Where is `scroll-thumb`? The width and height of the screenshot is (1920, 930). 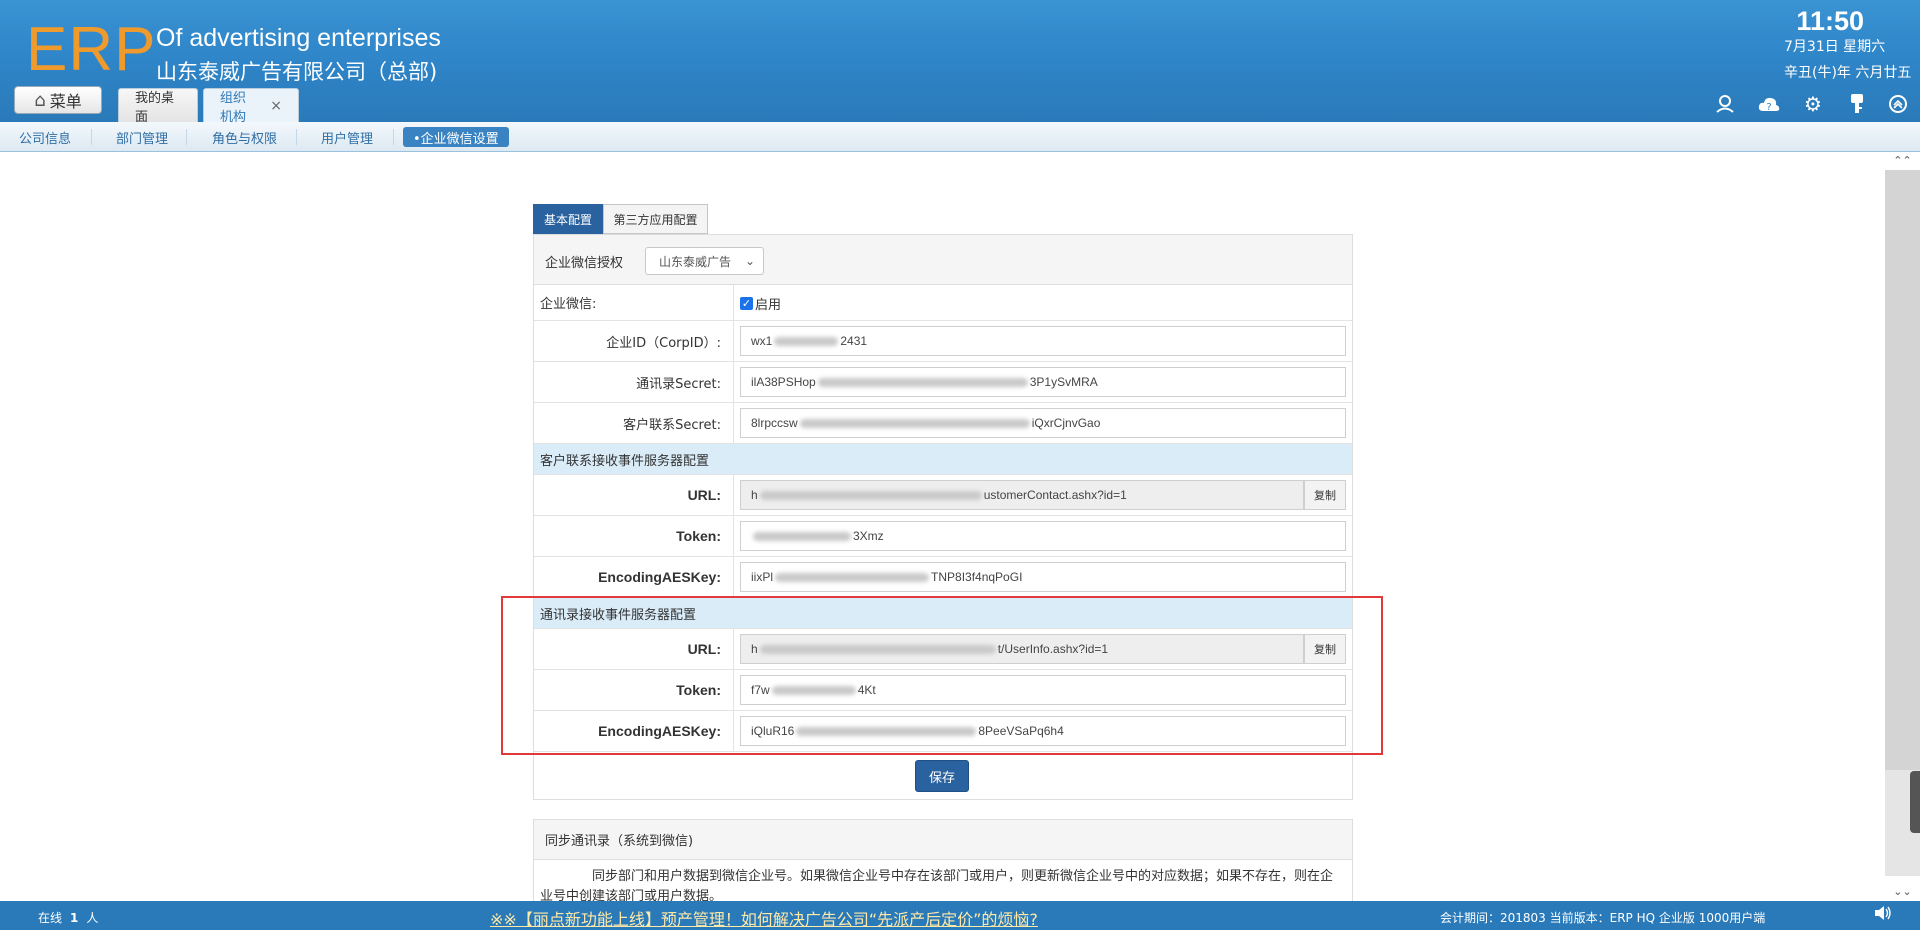 scroll-thumb is located at coordinates (1902, 470).